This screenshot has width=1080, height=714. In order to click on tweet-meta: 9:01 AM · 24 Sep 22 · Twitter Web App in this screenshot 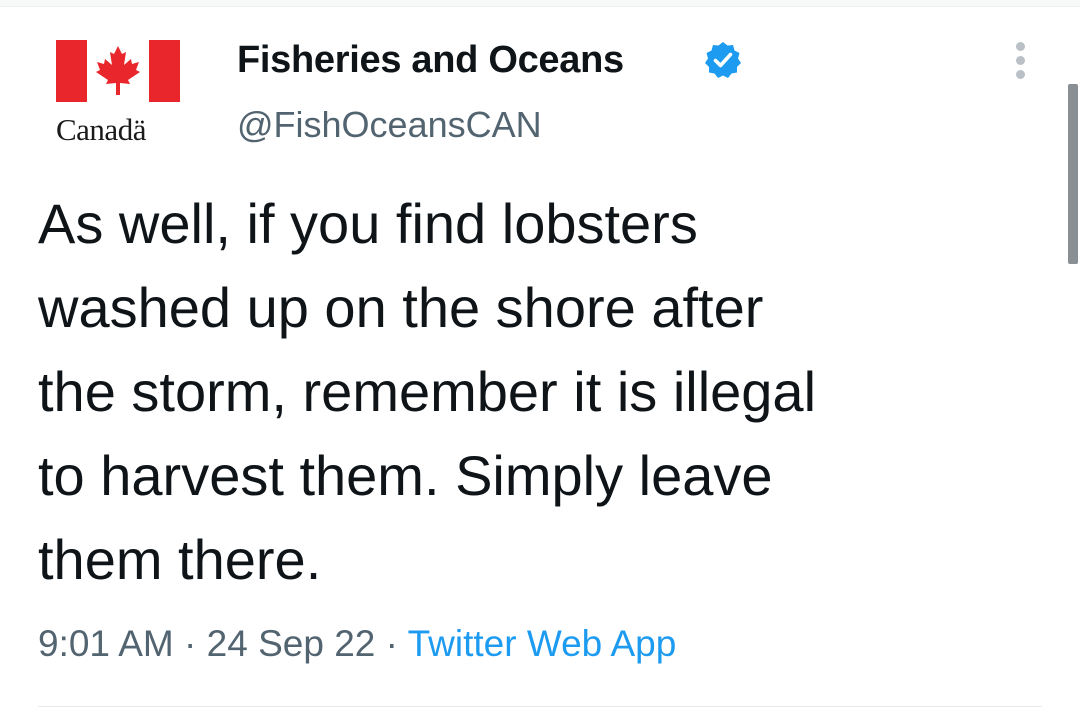, I will do `click(357, 644)`.